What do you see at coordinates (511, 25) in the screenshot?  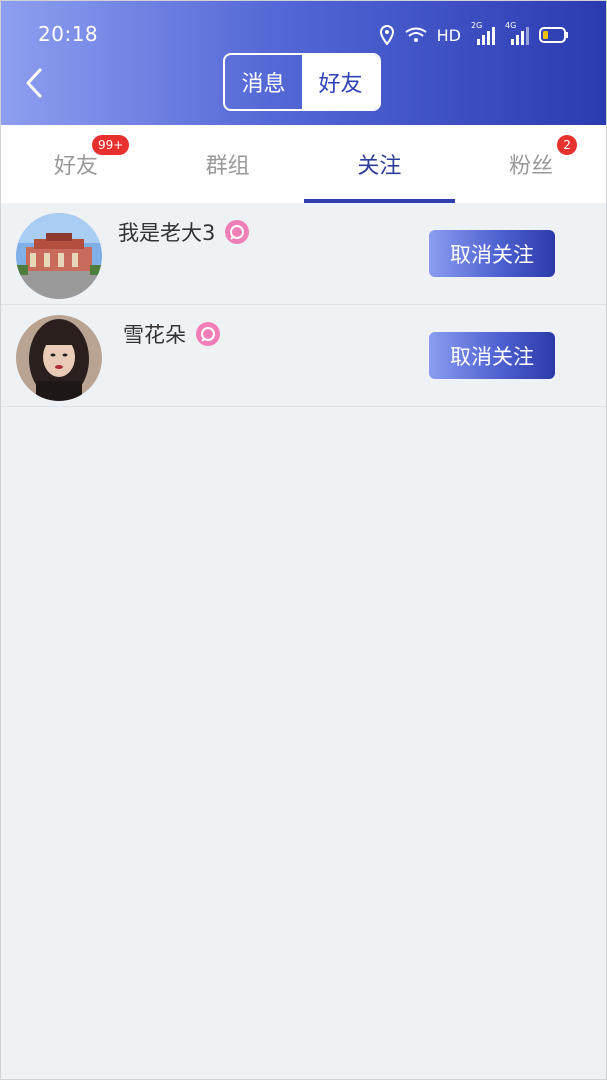 I see `net-label-4g: 4G` at bounding box center [511, 25].